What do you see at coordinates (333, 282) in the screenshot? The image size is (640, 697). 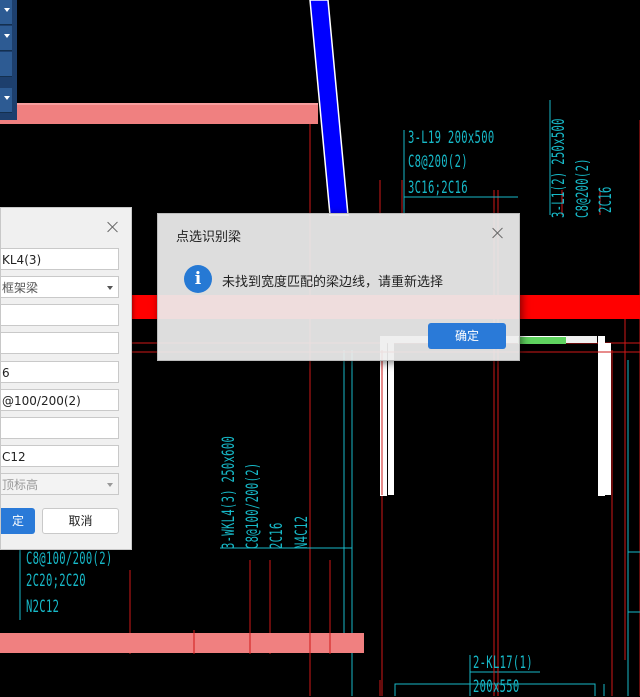 I see `dialog-message: 未找到宽度匹配的梁边线，请重新选择` at bounding box center [333, 282].